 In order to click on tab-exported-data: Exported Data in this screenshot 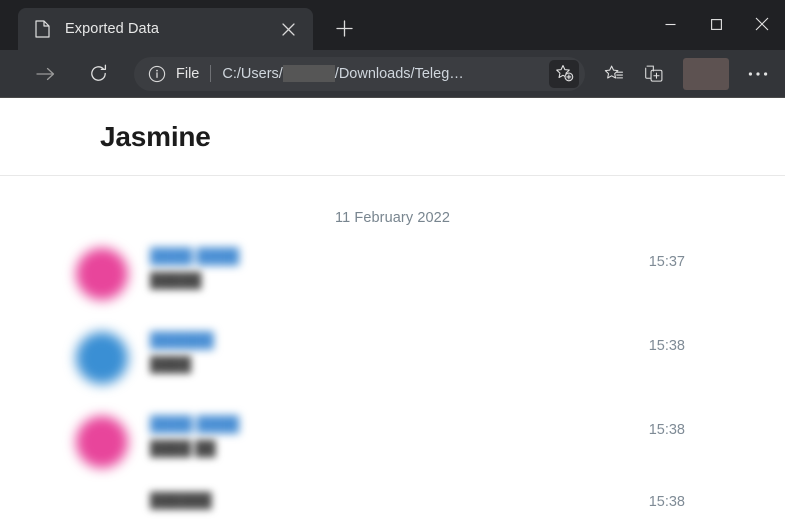, I will do `click(165, 29)`.